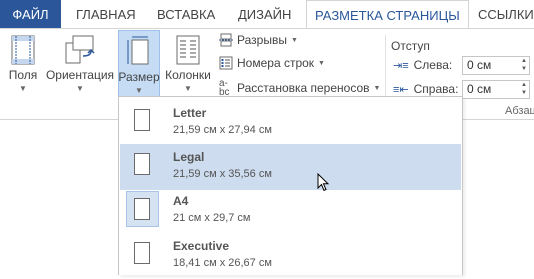 This screenshot has width=534, height=279. Describe the element at coordinates (181, 201) in the screenshot. I see `size-option-name: A4` at that location.